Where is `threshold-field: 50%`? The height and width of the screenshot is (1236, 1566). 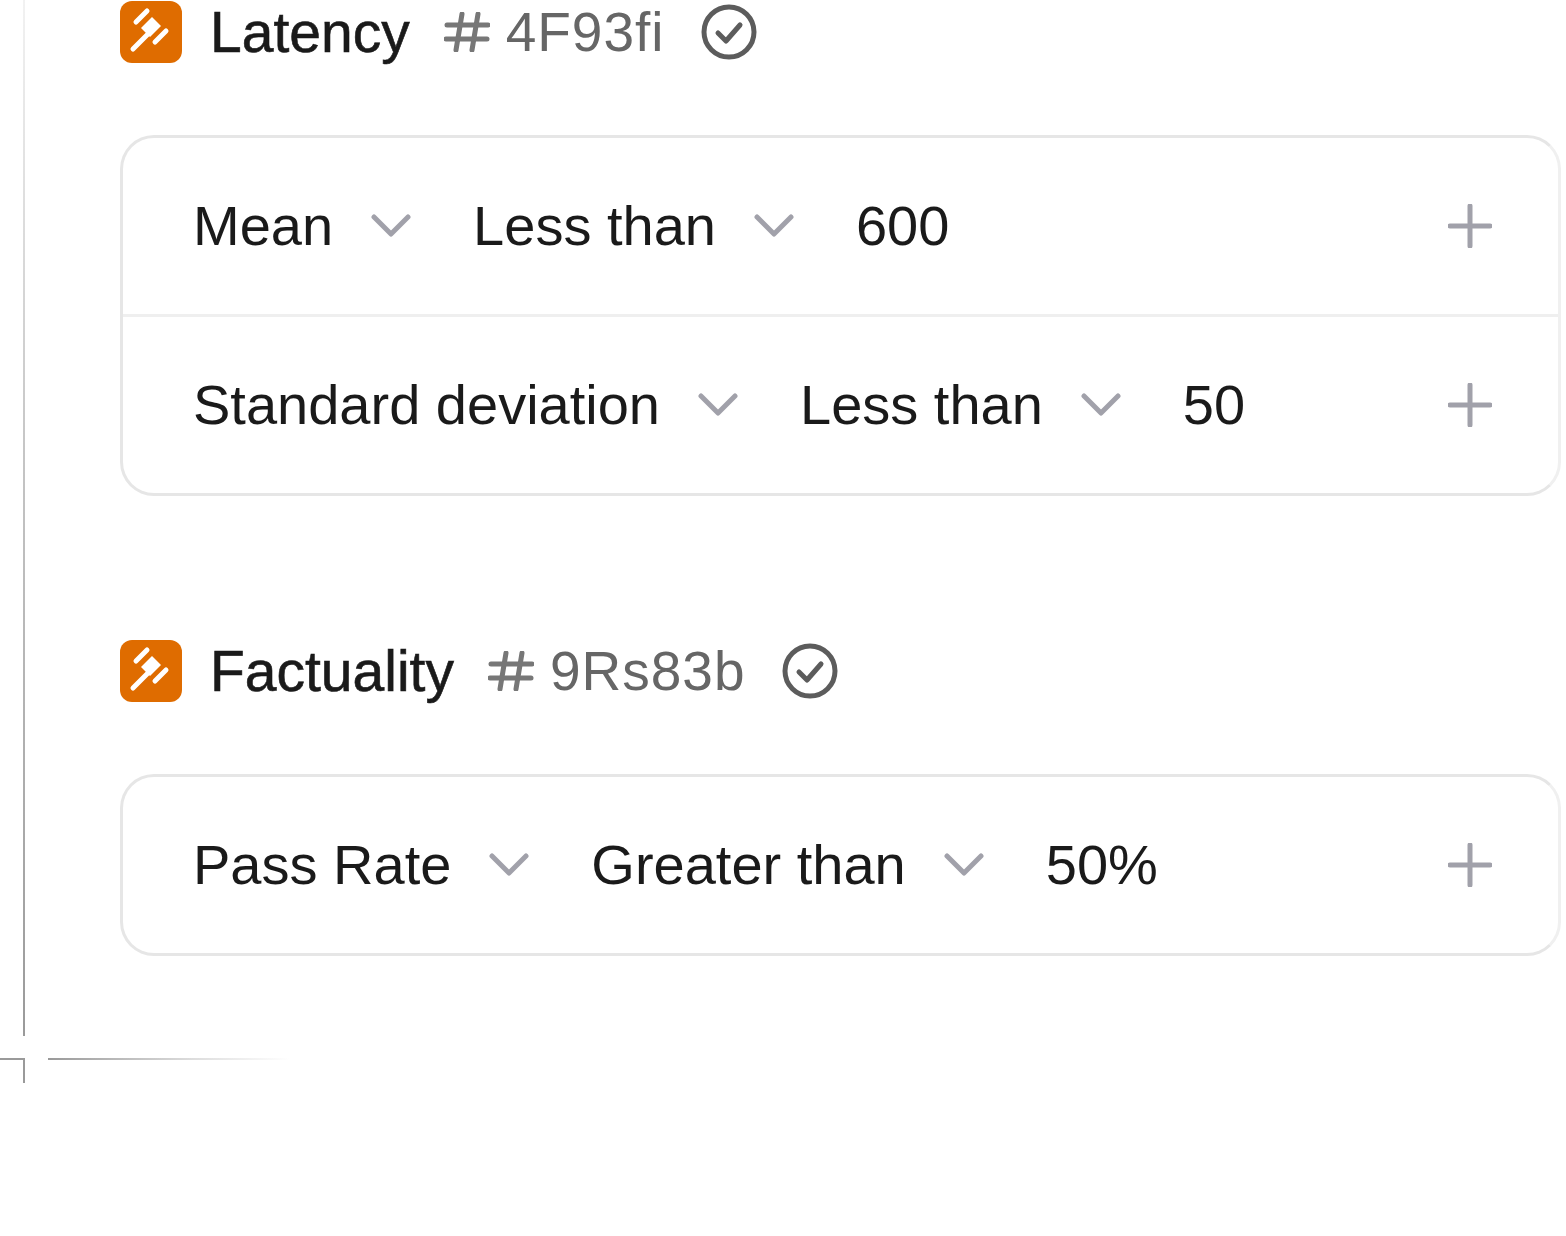
threshold-field: 50% is located at coordinates (1101, 865).